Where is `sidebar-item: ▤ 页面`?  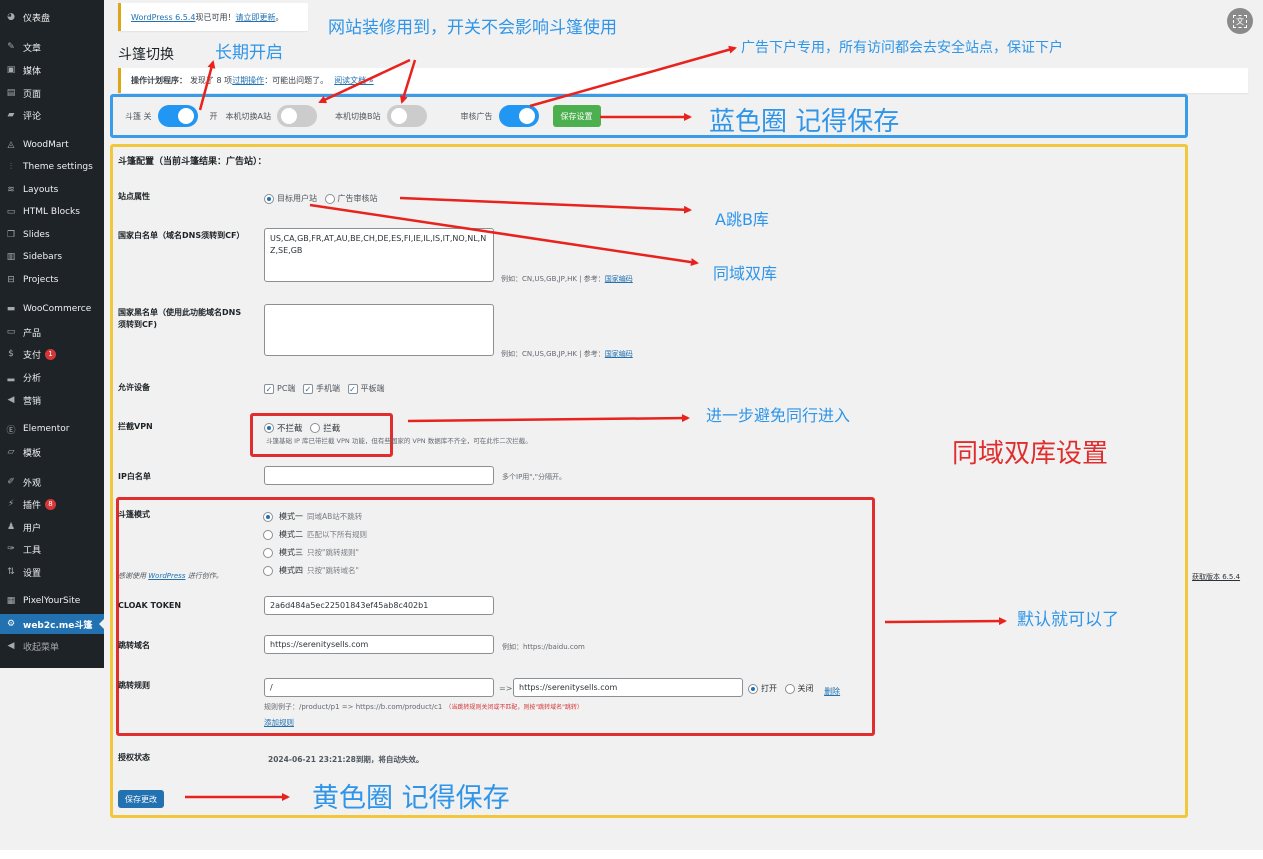 sidebar-item: ▤ 页面 is located at coordinates (52, 93).